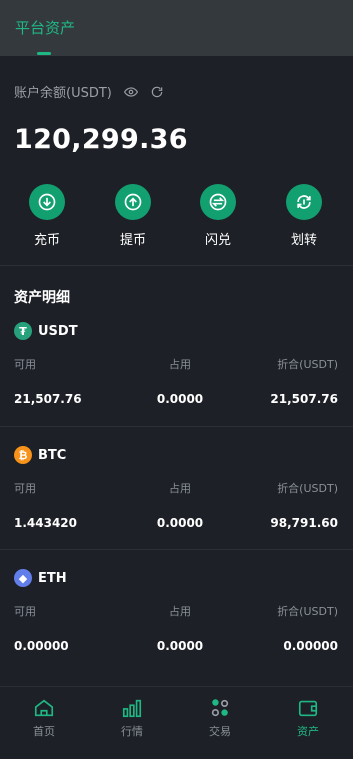 This screenshot has height=759, width=353. Describe the element at coordinates (310, 646) in the screenshot. I see `converted-value: 0.00000` at that location.